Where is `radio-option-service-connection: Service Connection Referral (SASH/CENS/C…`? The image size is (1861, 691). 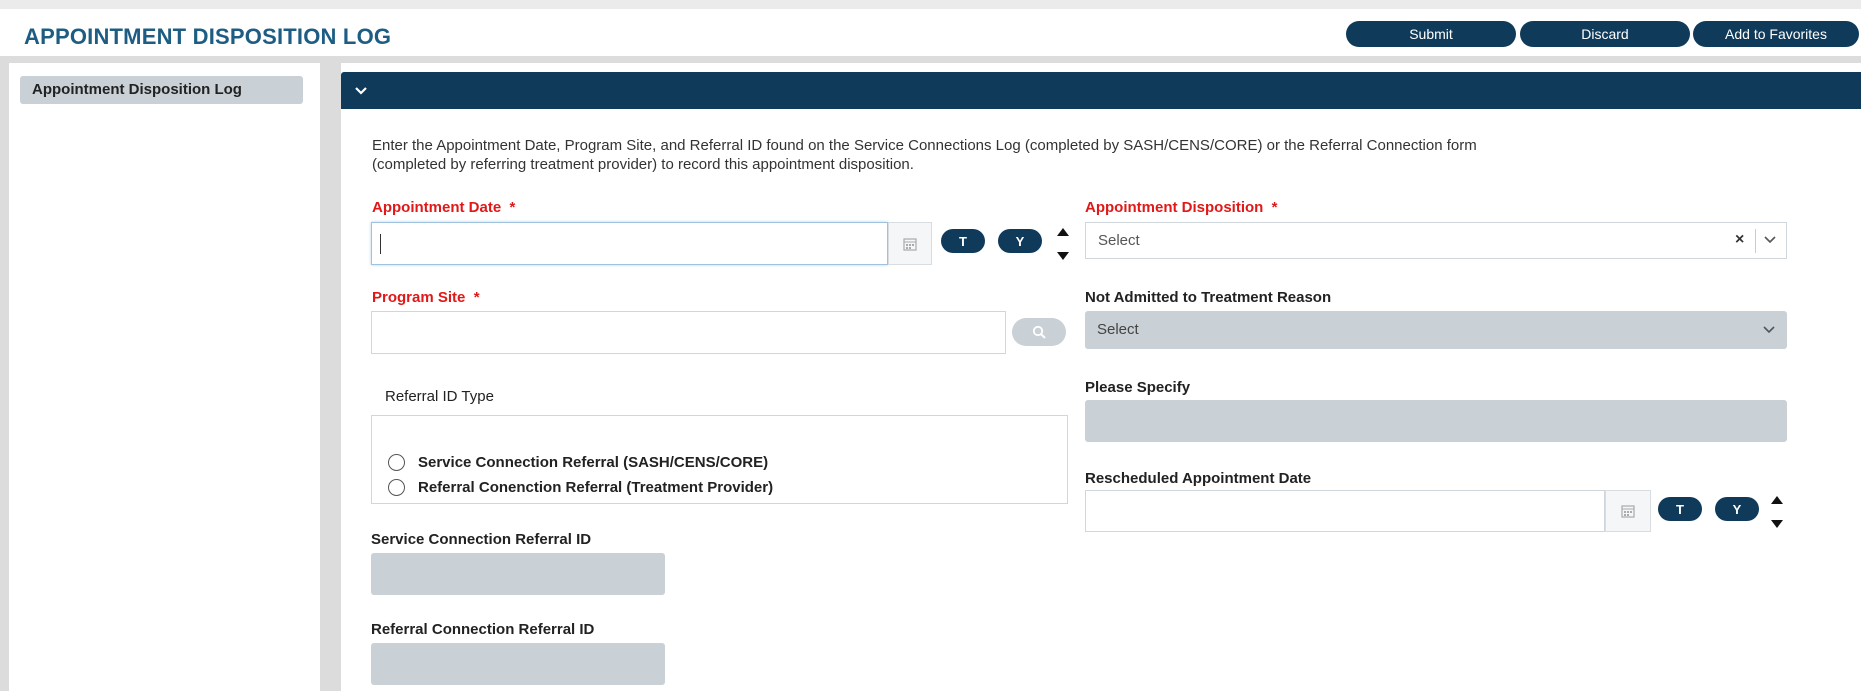
radio-option-service-connection: Service Connection Referral (SASH/CENS/C… is located at coordinates (578, 462).